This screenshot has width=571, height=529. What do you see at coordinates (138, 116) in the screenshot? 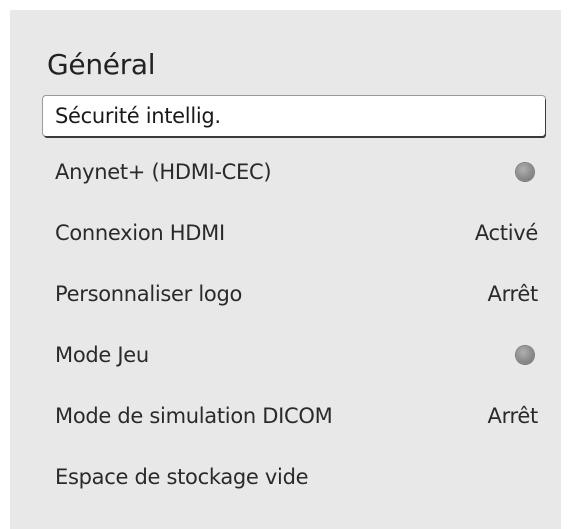
I see `menu-item-label: Sécurité intellig.` at bounding box center [138, 116].